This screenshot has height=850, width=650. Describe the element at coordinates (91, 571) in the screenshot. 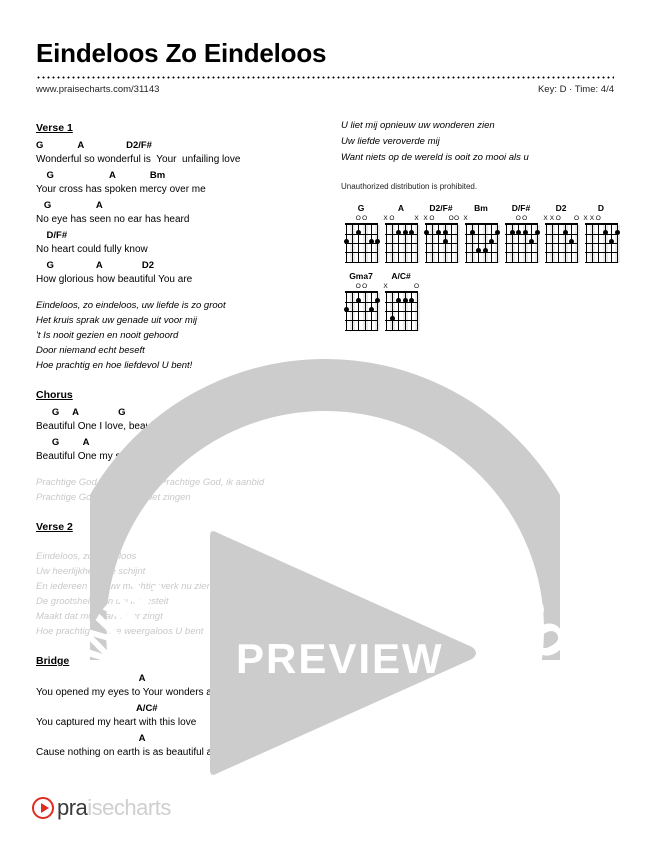

I see `translation-line: Uw heerlijkheid die schijnt` at that location.